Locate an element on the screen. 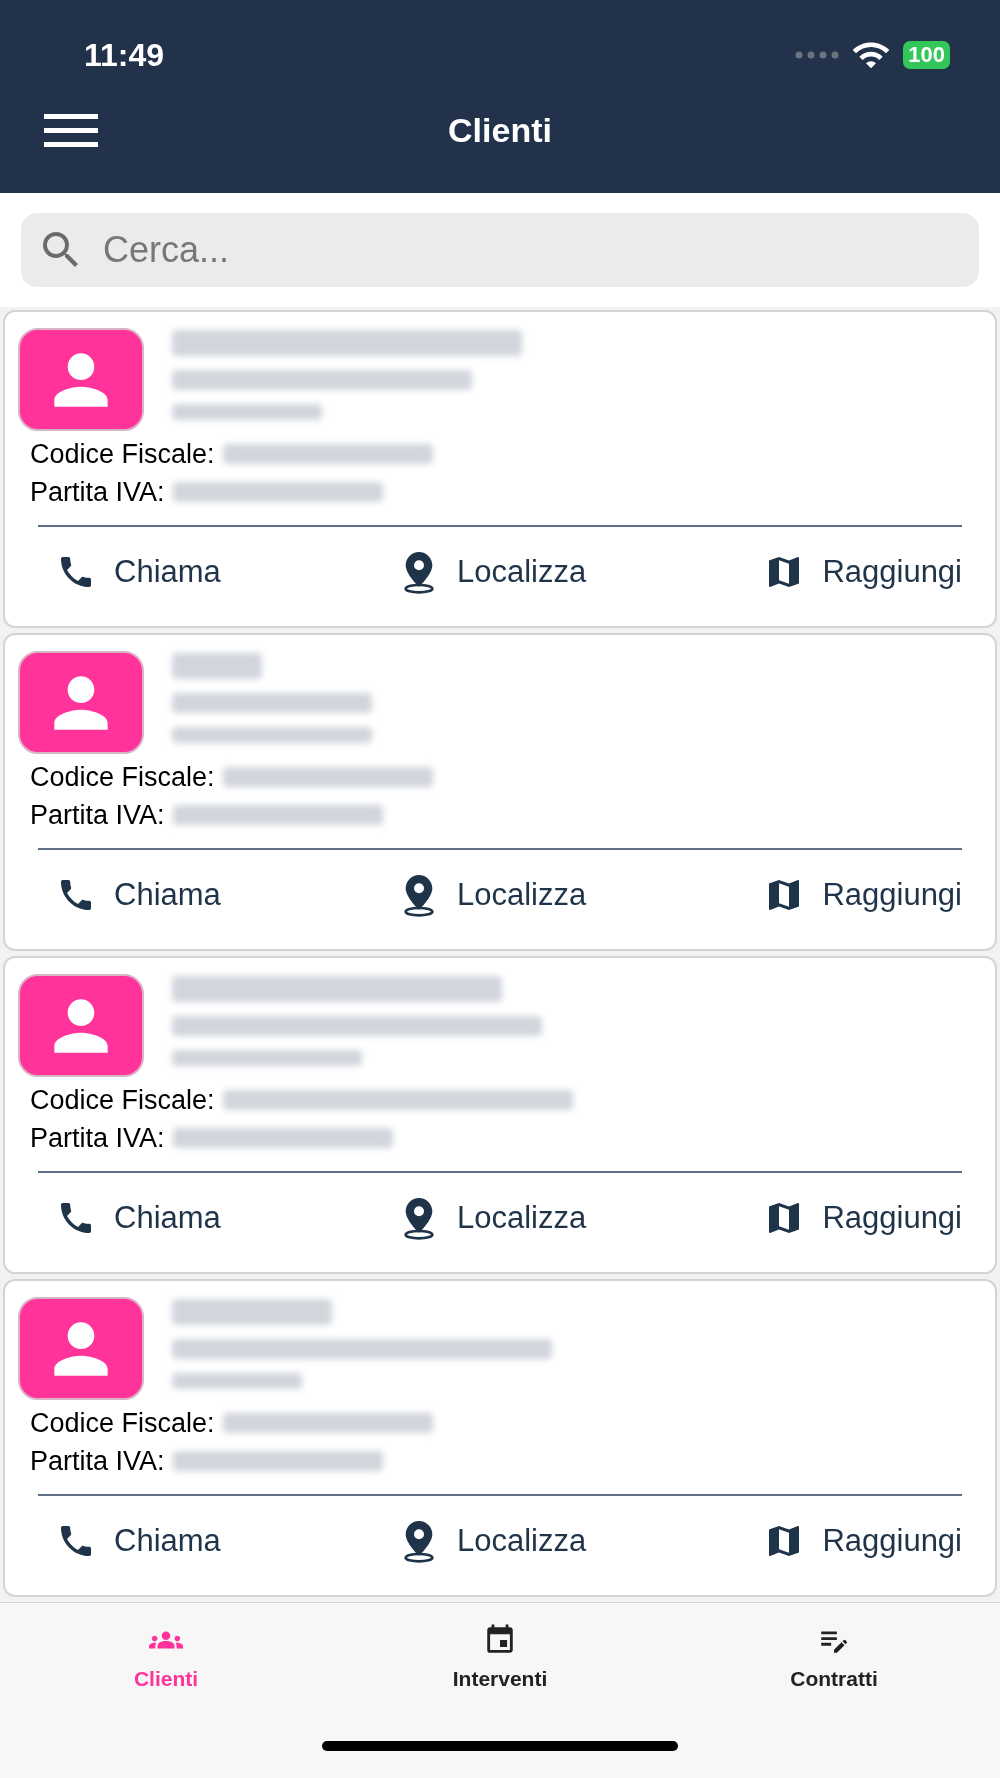  page-title: Clienti is located at coordinates (500, 130).